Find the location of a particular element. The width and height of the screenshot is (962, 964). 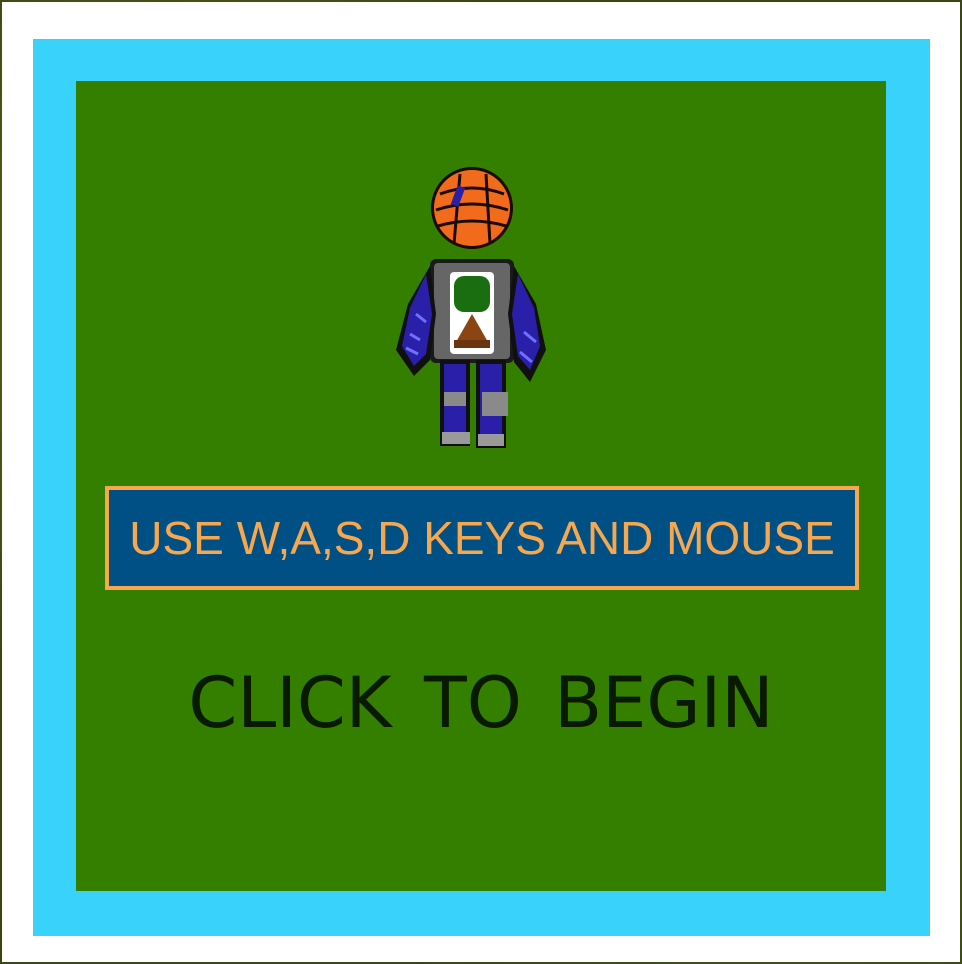

pumpkin-head-character-icon is located at coordinates (471, 307).